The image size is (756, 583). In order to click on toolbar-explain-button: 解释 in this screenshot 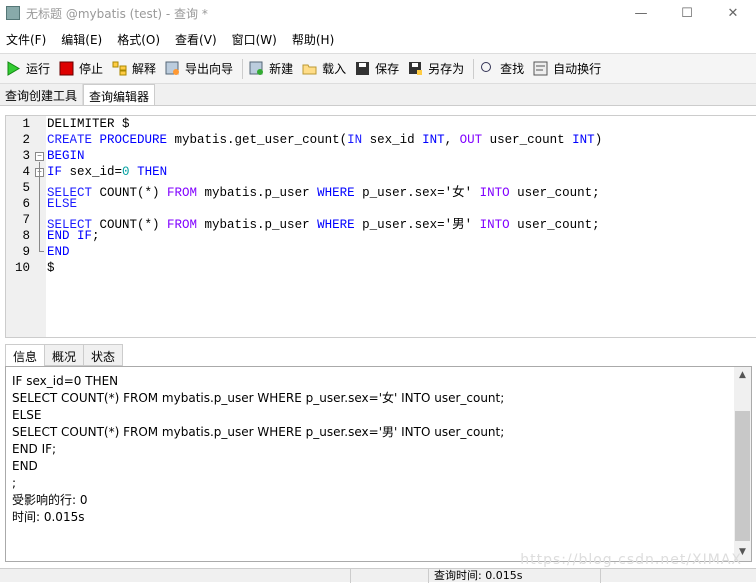, I will do `click(134, 68)`.